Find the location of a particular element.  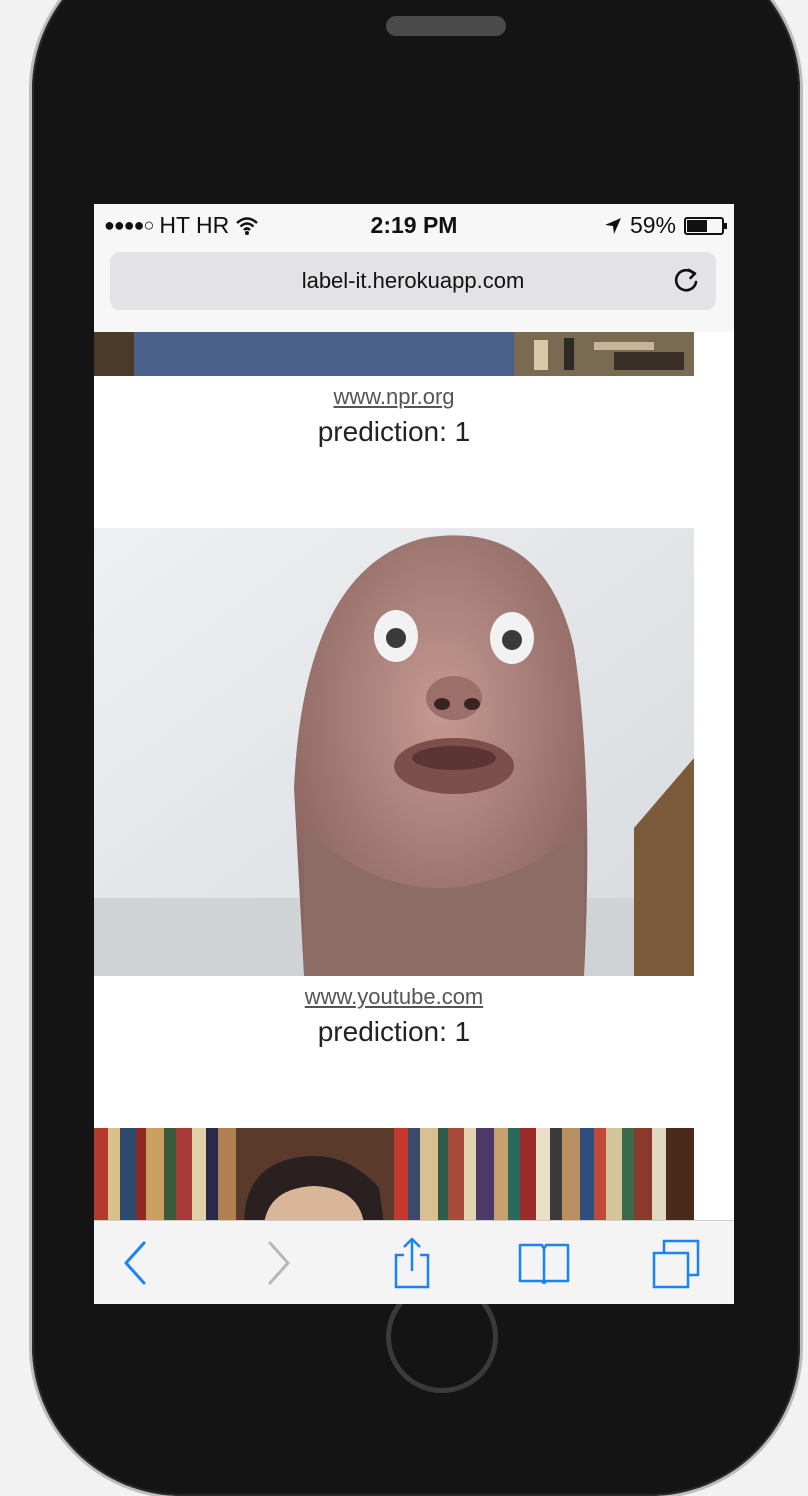

url-text: label-it.herokuapp.com is located at coordinates (413, 281).